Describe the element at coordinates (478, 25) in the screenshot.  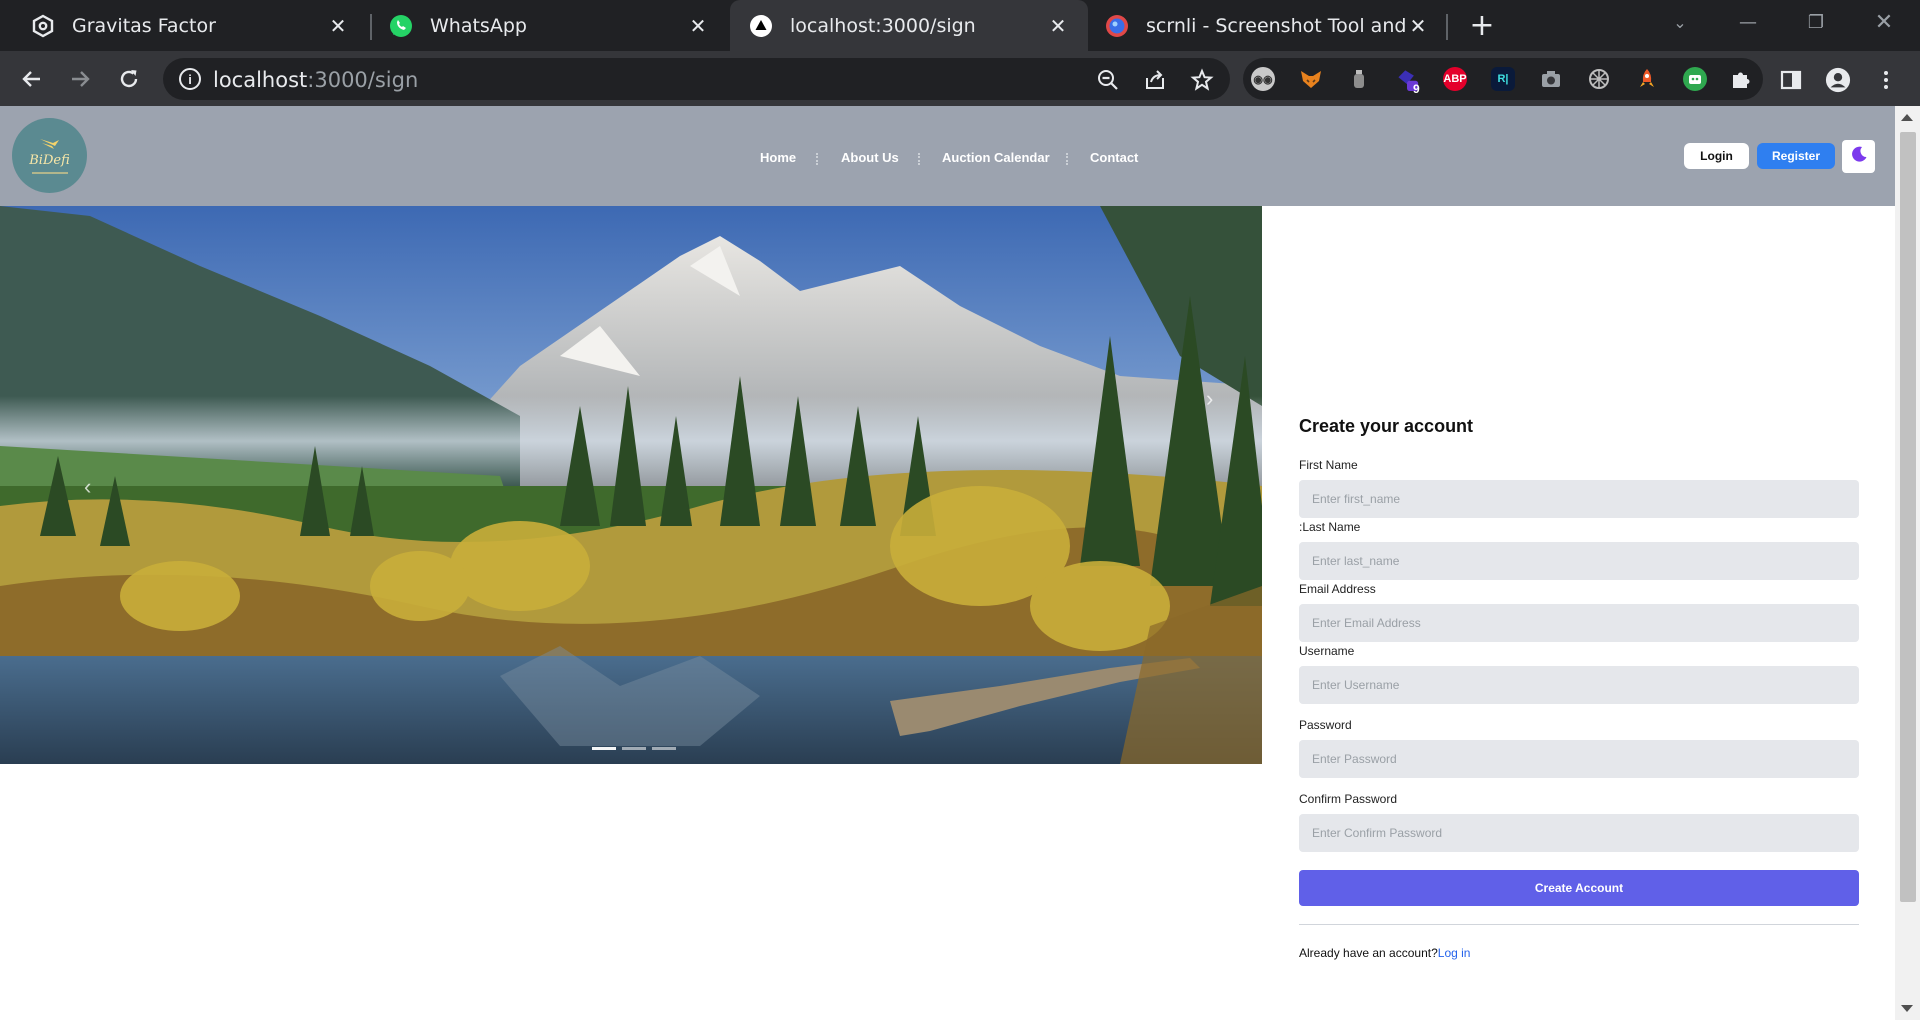
I see `tab-title: WhatsApp` at that location.